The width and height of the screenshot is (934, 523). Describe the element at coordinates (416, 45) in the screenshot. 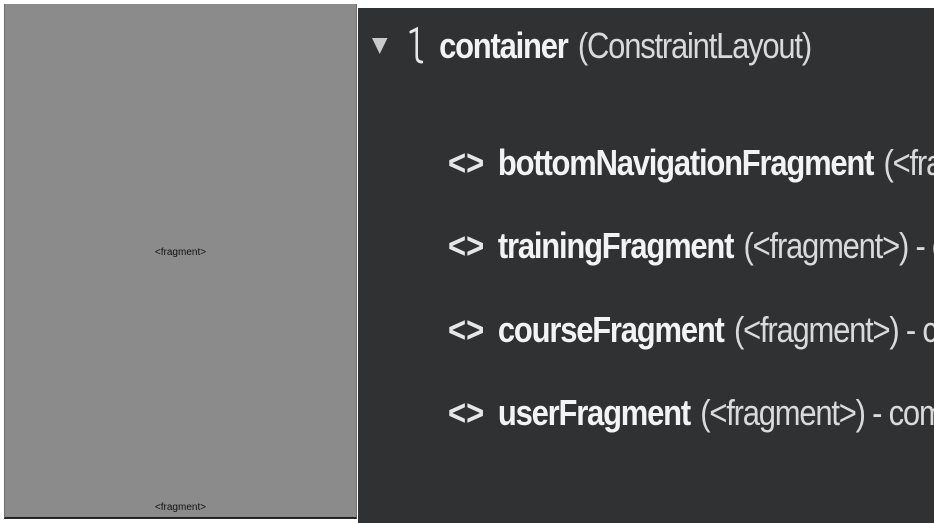

I see `constraint-layout-icon` at that location.